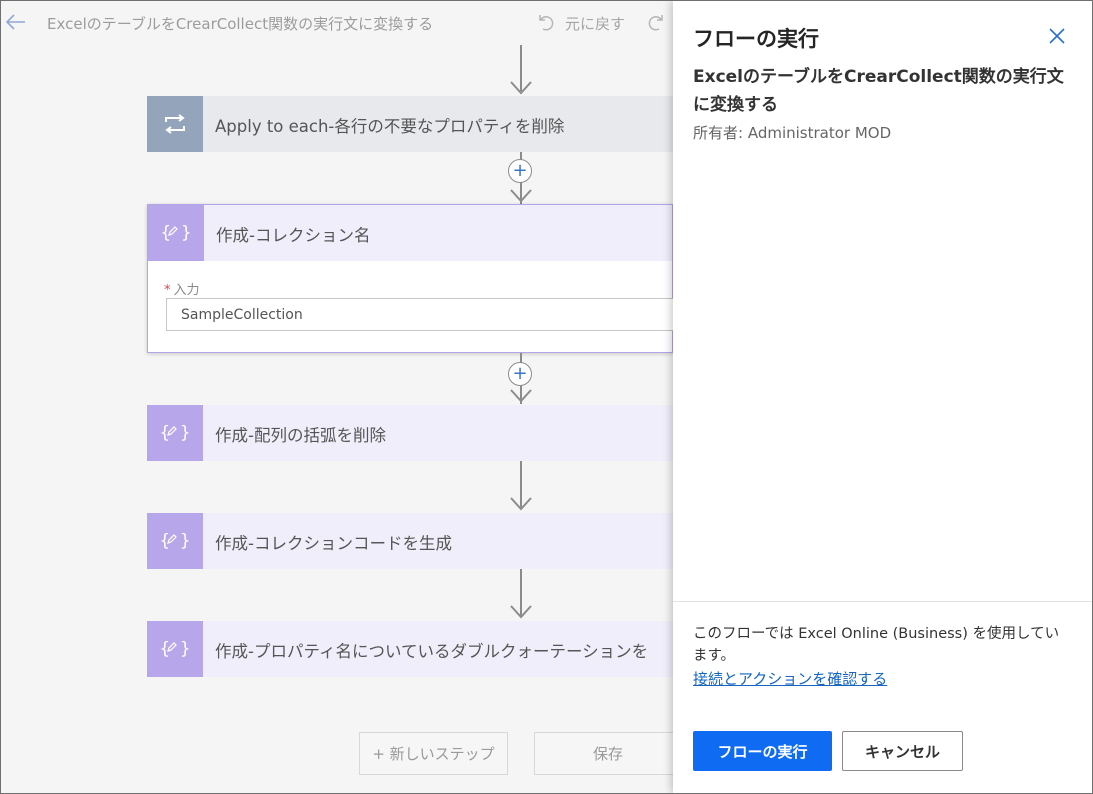  What do you see at coordinates (792, 133) in the screenshot?
I see `flow-owner: 所有者: Administrator MOD` at bounding box center [792, 133].